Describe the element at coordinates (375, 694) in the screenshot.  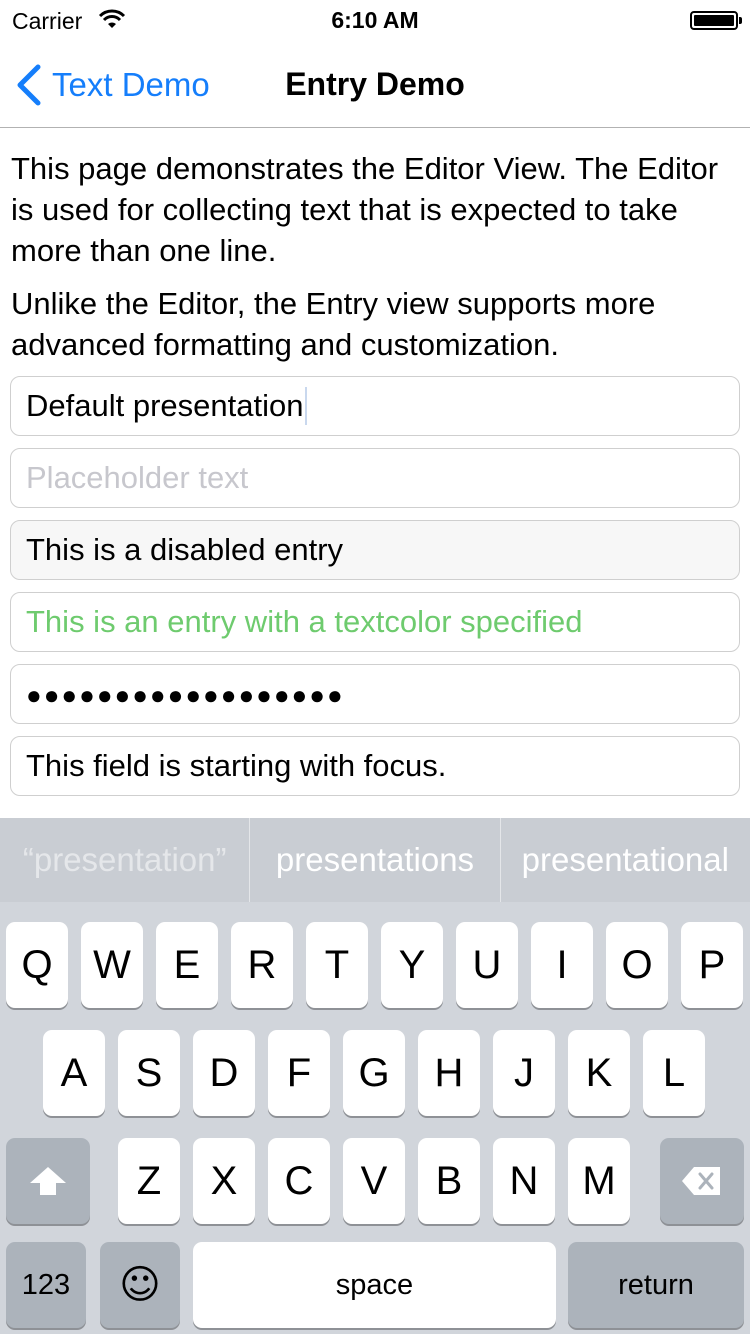
I see `password-entry: ●●●●●●●●●●●●●●●●●●` at that location.